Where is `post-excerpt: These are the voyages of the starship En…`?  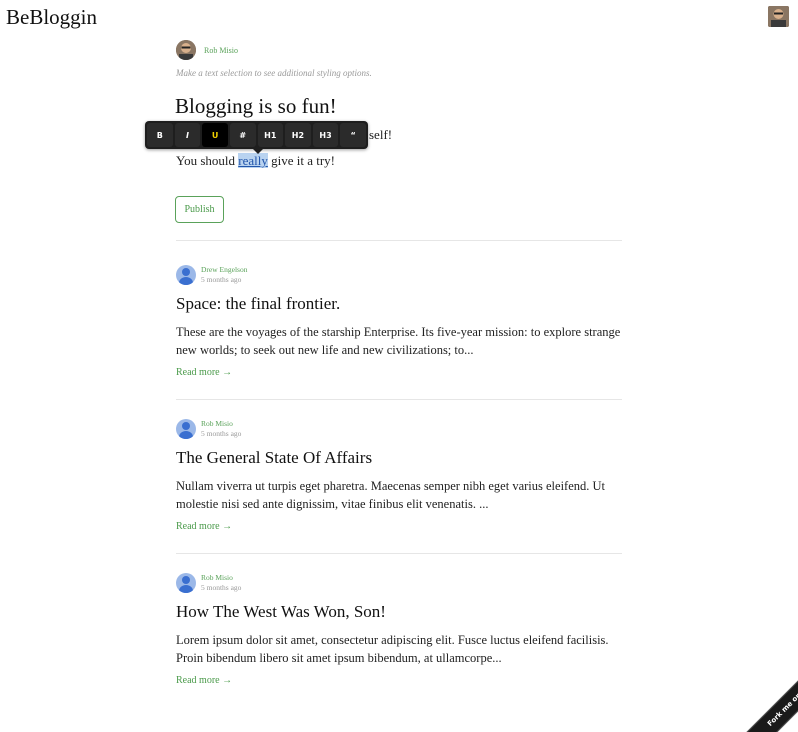
post-excerpt: These are the voyages of the starship En… is located at coordinates (398, 341).